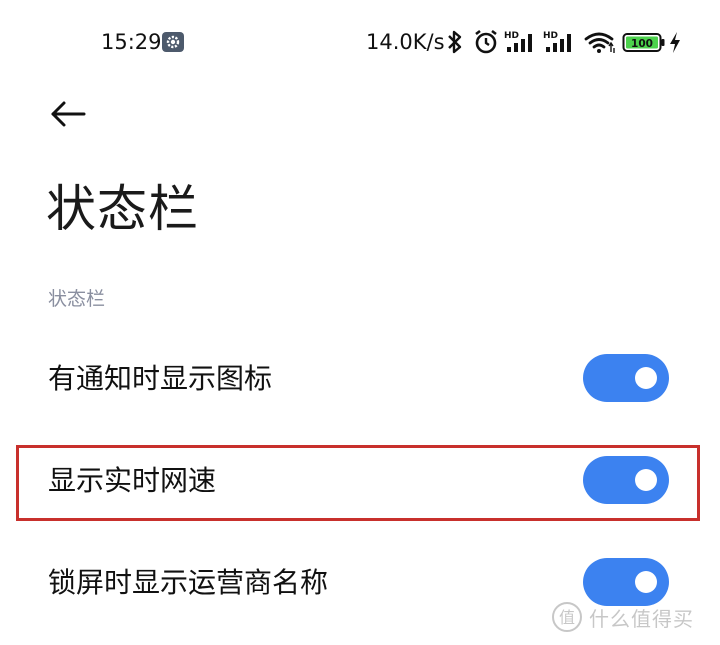 This screenshot has width=720, height=645. I want to click on page-title: 状态栏, so click(122, 209).